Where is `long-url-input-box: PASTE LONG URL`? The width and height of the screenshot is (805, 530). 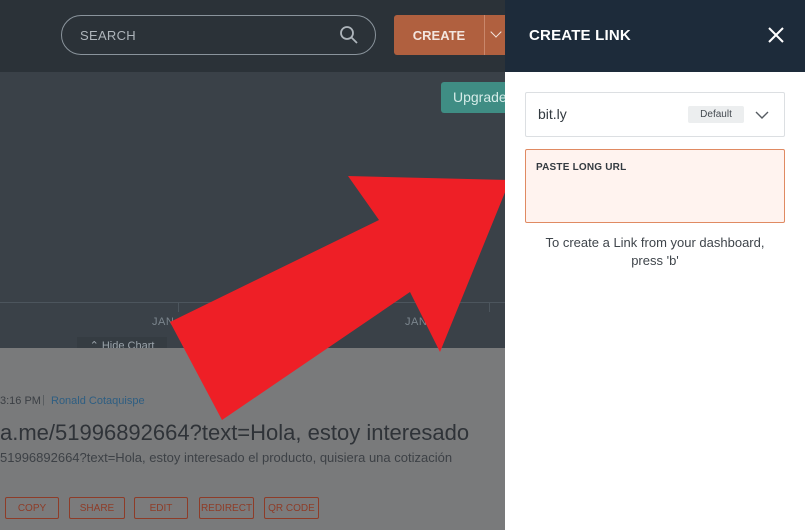 long-url-input-box: PASTE LONG URL is located at coordinates (655, 186).